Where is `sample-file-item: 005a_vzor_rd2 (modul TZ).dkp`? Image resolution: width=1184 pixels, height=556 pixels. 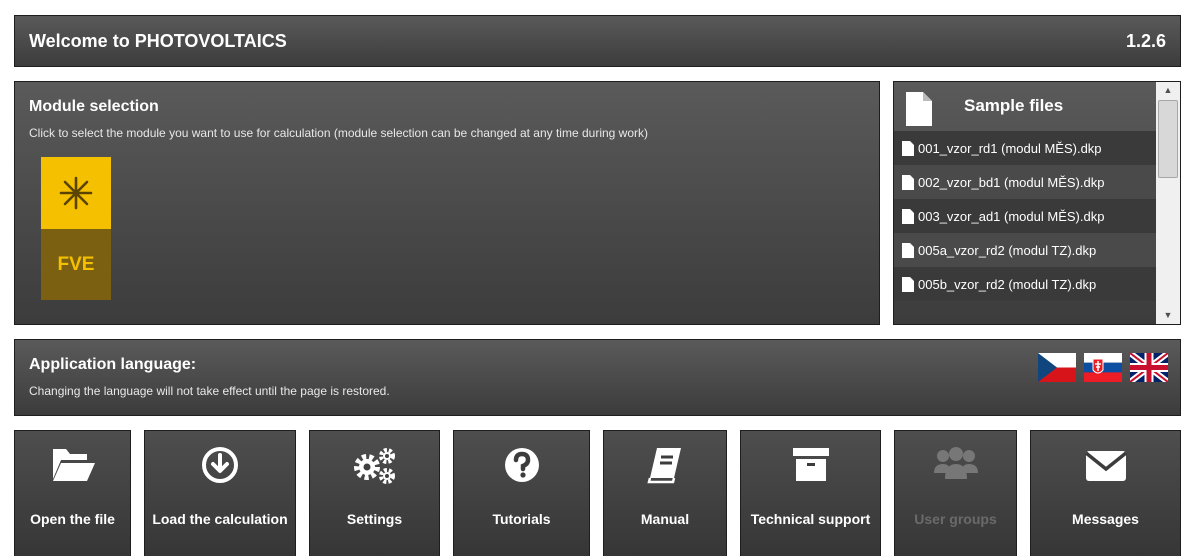 sample-file-item: 005a_vzor_rd2 (modul TZ).dkp is located at coordinates (1025, 250).